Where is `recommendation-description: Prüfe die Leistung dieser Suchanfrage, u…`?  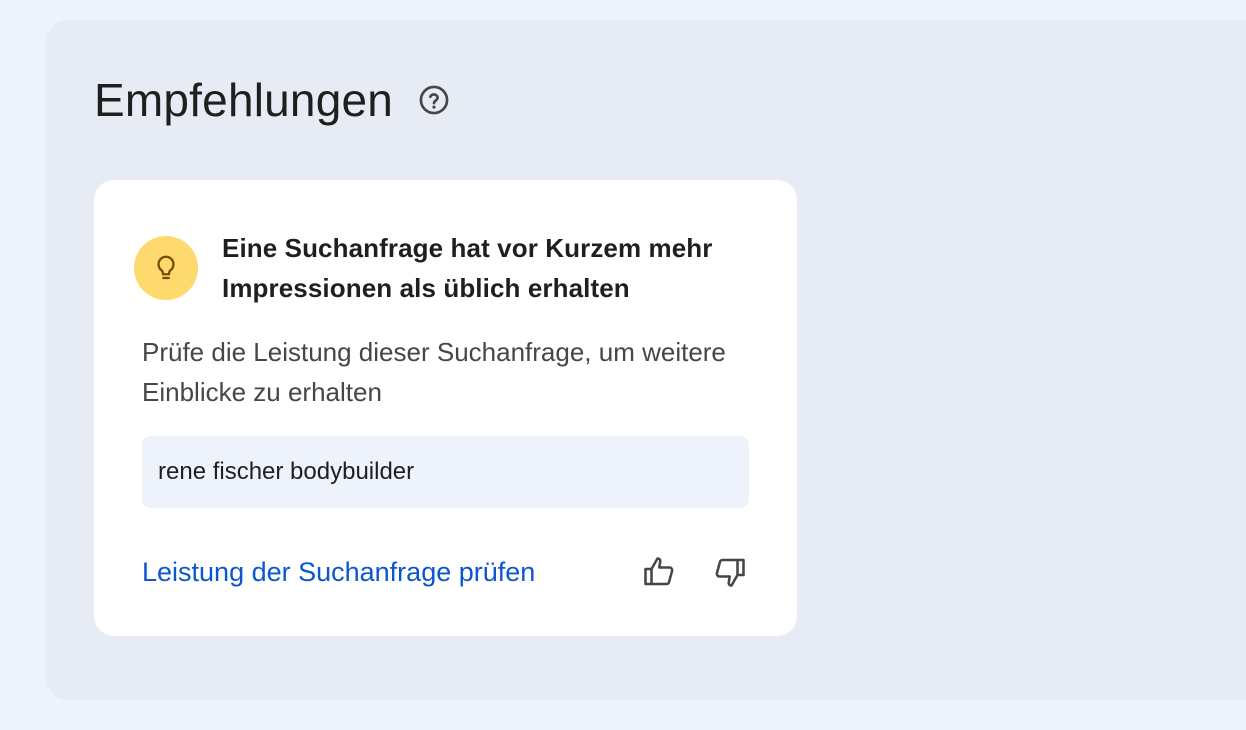 recommendation-description: Prüfe die Leistung dieser Suchanfrage, u… is located at coordinates (434, 372).